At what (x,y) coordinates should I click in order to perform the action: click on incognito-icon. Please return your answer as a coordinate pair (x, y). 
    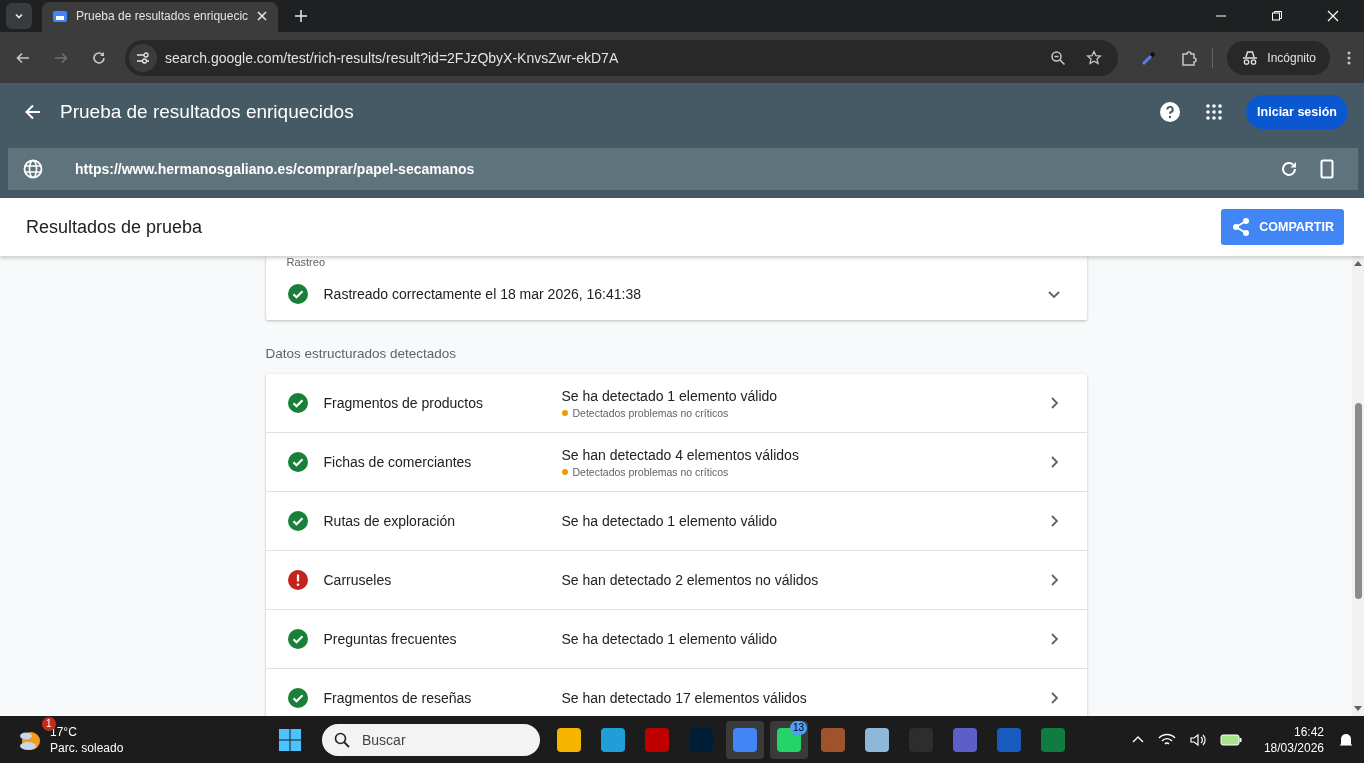
    Looking at the image, I should click on (1250, 57).